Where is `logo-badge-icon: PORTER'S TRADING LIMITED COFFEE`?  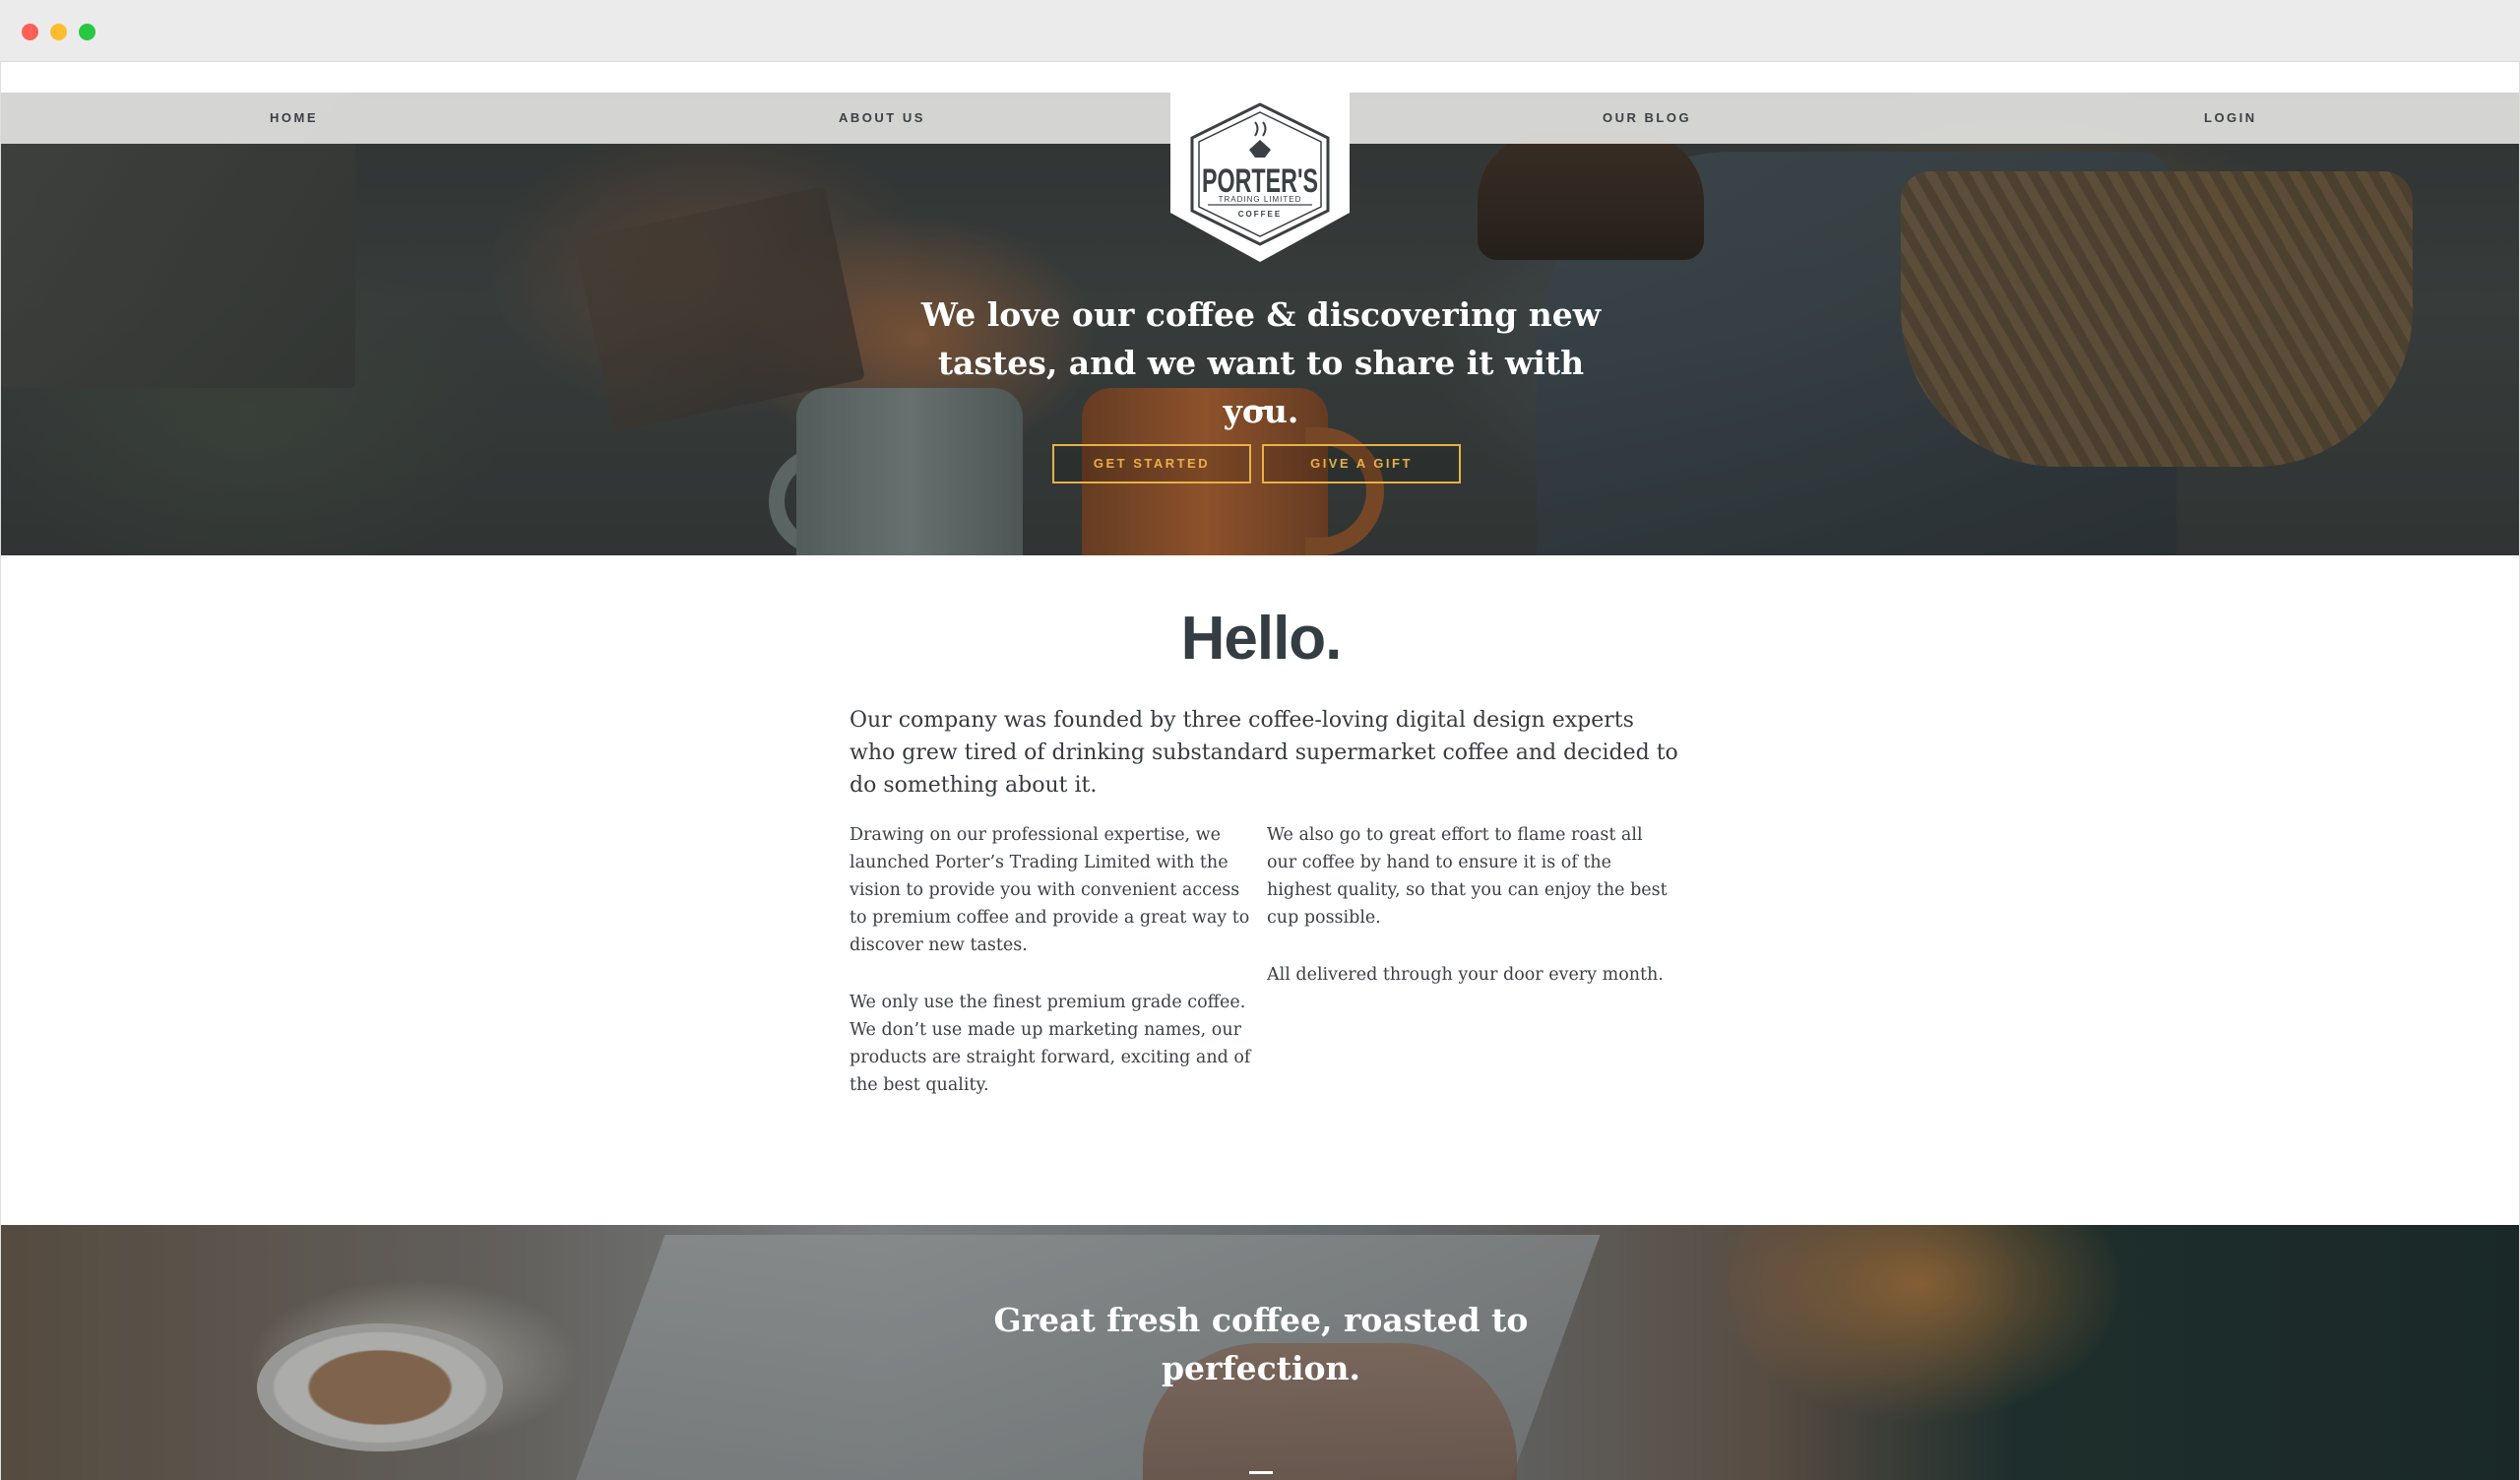 logo-badge-icon: PORTER'S TRADING LIMITED COFFEE is located at coordinates (1260, 177).